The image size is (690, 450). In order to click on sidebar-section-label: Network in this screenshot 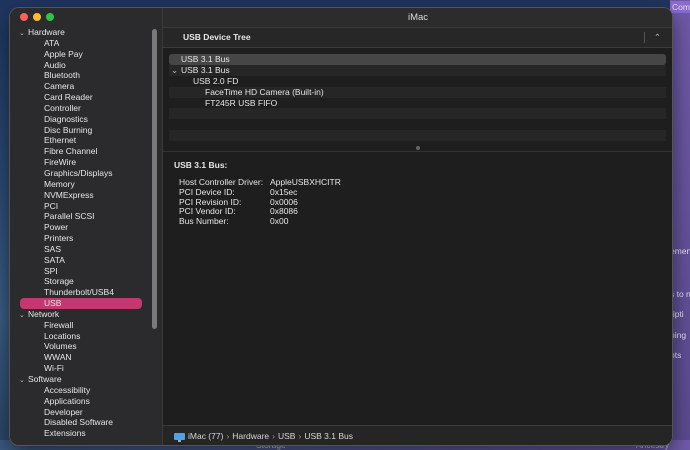, I will do `click(44, 313)`.